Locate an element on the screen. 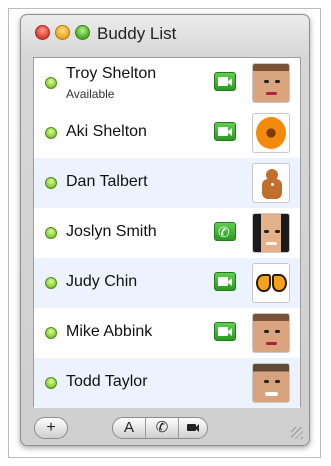  man-with-glasses-photo is located at coordinates (271, 83).